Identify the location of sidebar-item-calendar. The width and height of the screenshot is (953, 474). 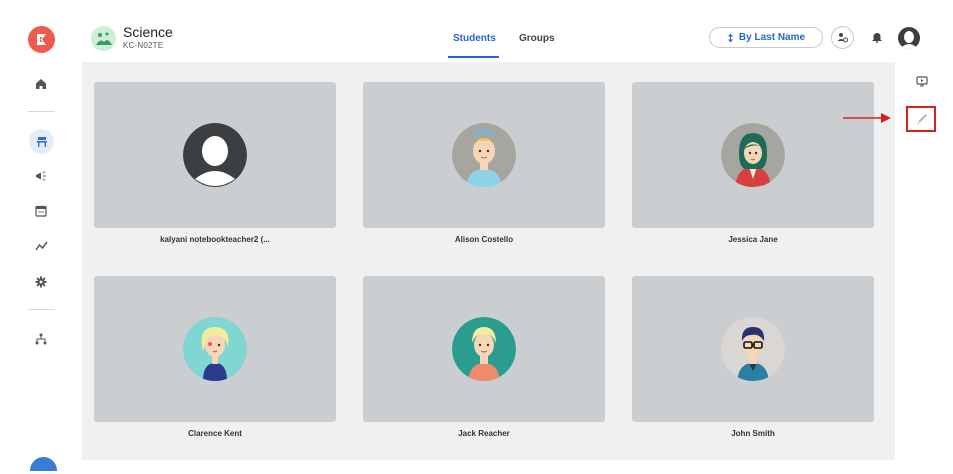
(41, 211).